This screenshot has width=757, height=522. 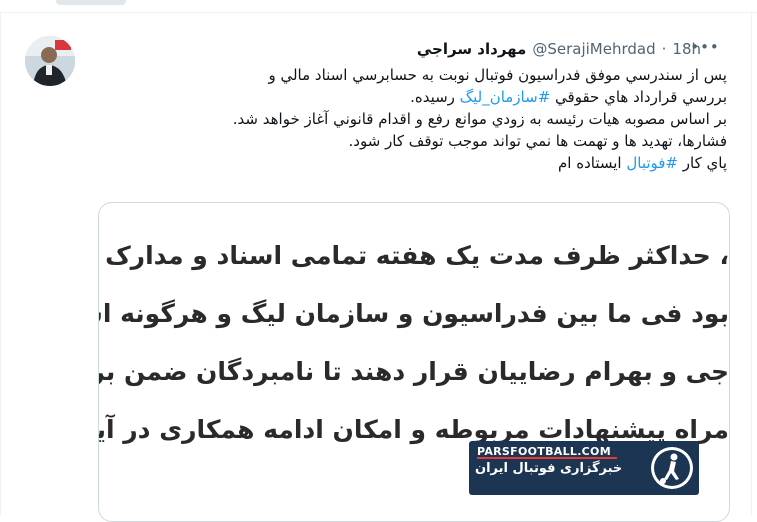 I want to click on tweet-header: مهرداد سراجي @SerajiMehrdad · 18h, so click(x=559, y=49).